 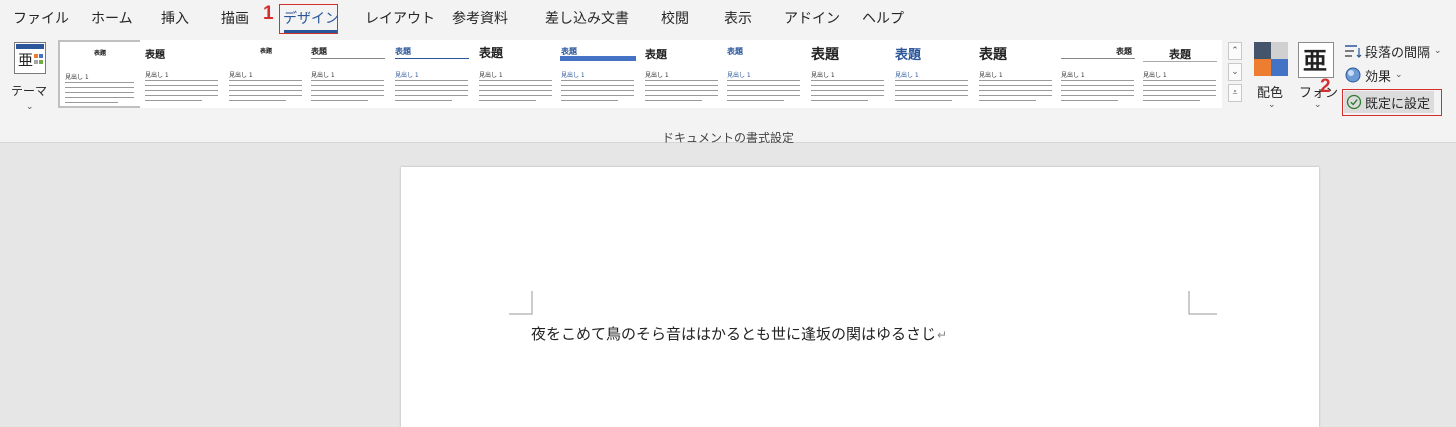 I want to click on tab-draw: 描画, so click(x=235, y=18).